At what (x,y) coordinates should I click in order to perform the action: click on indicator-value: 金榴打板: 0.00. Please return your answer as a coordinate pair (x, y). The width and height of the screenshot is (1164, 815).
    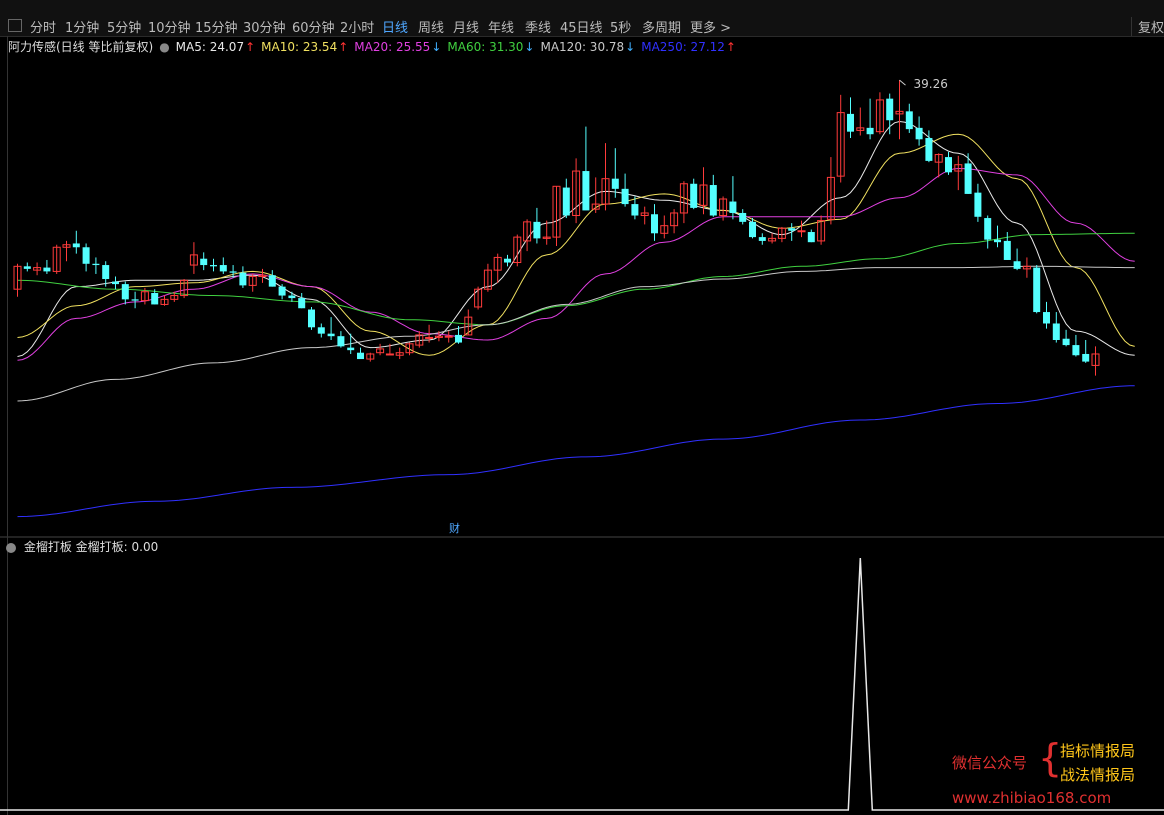
    Looking at the image, I should click on (117, 547).